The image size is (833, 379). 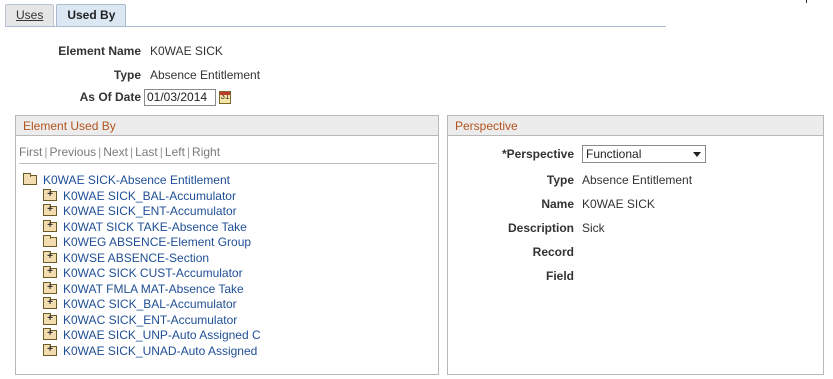 I want to click on tree-child: K0WAT FMLA MAT-Absence Take, so click(x=143, y=288).